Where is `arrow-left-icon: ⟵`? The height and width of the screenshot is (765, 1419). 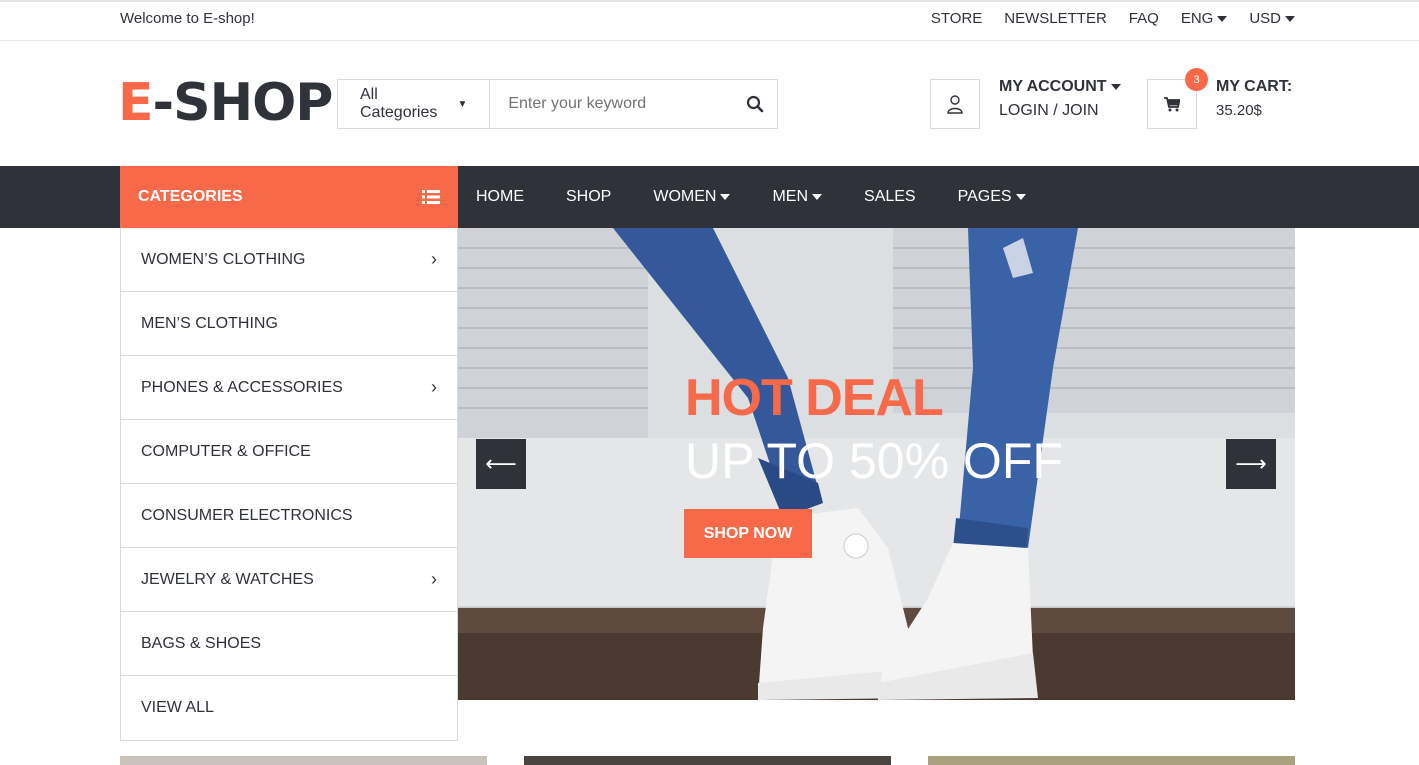
arrow-left-icon: ⟵ is located at coordinates (501, 463).